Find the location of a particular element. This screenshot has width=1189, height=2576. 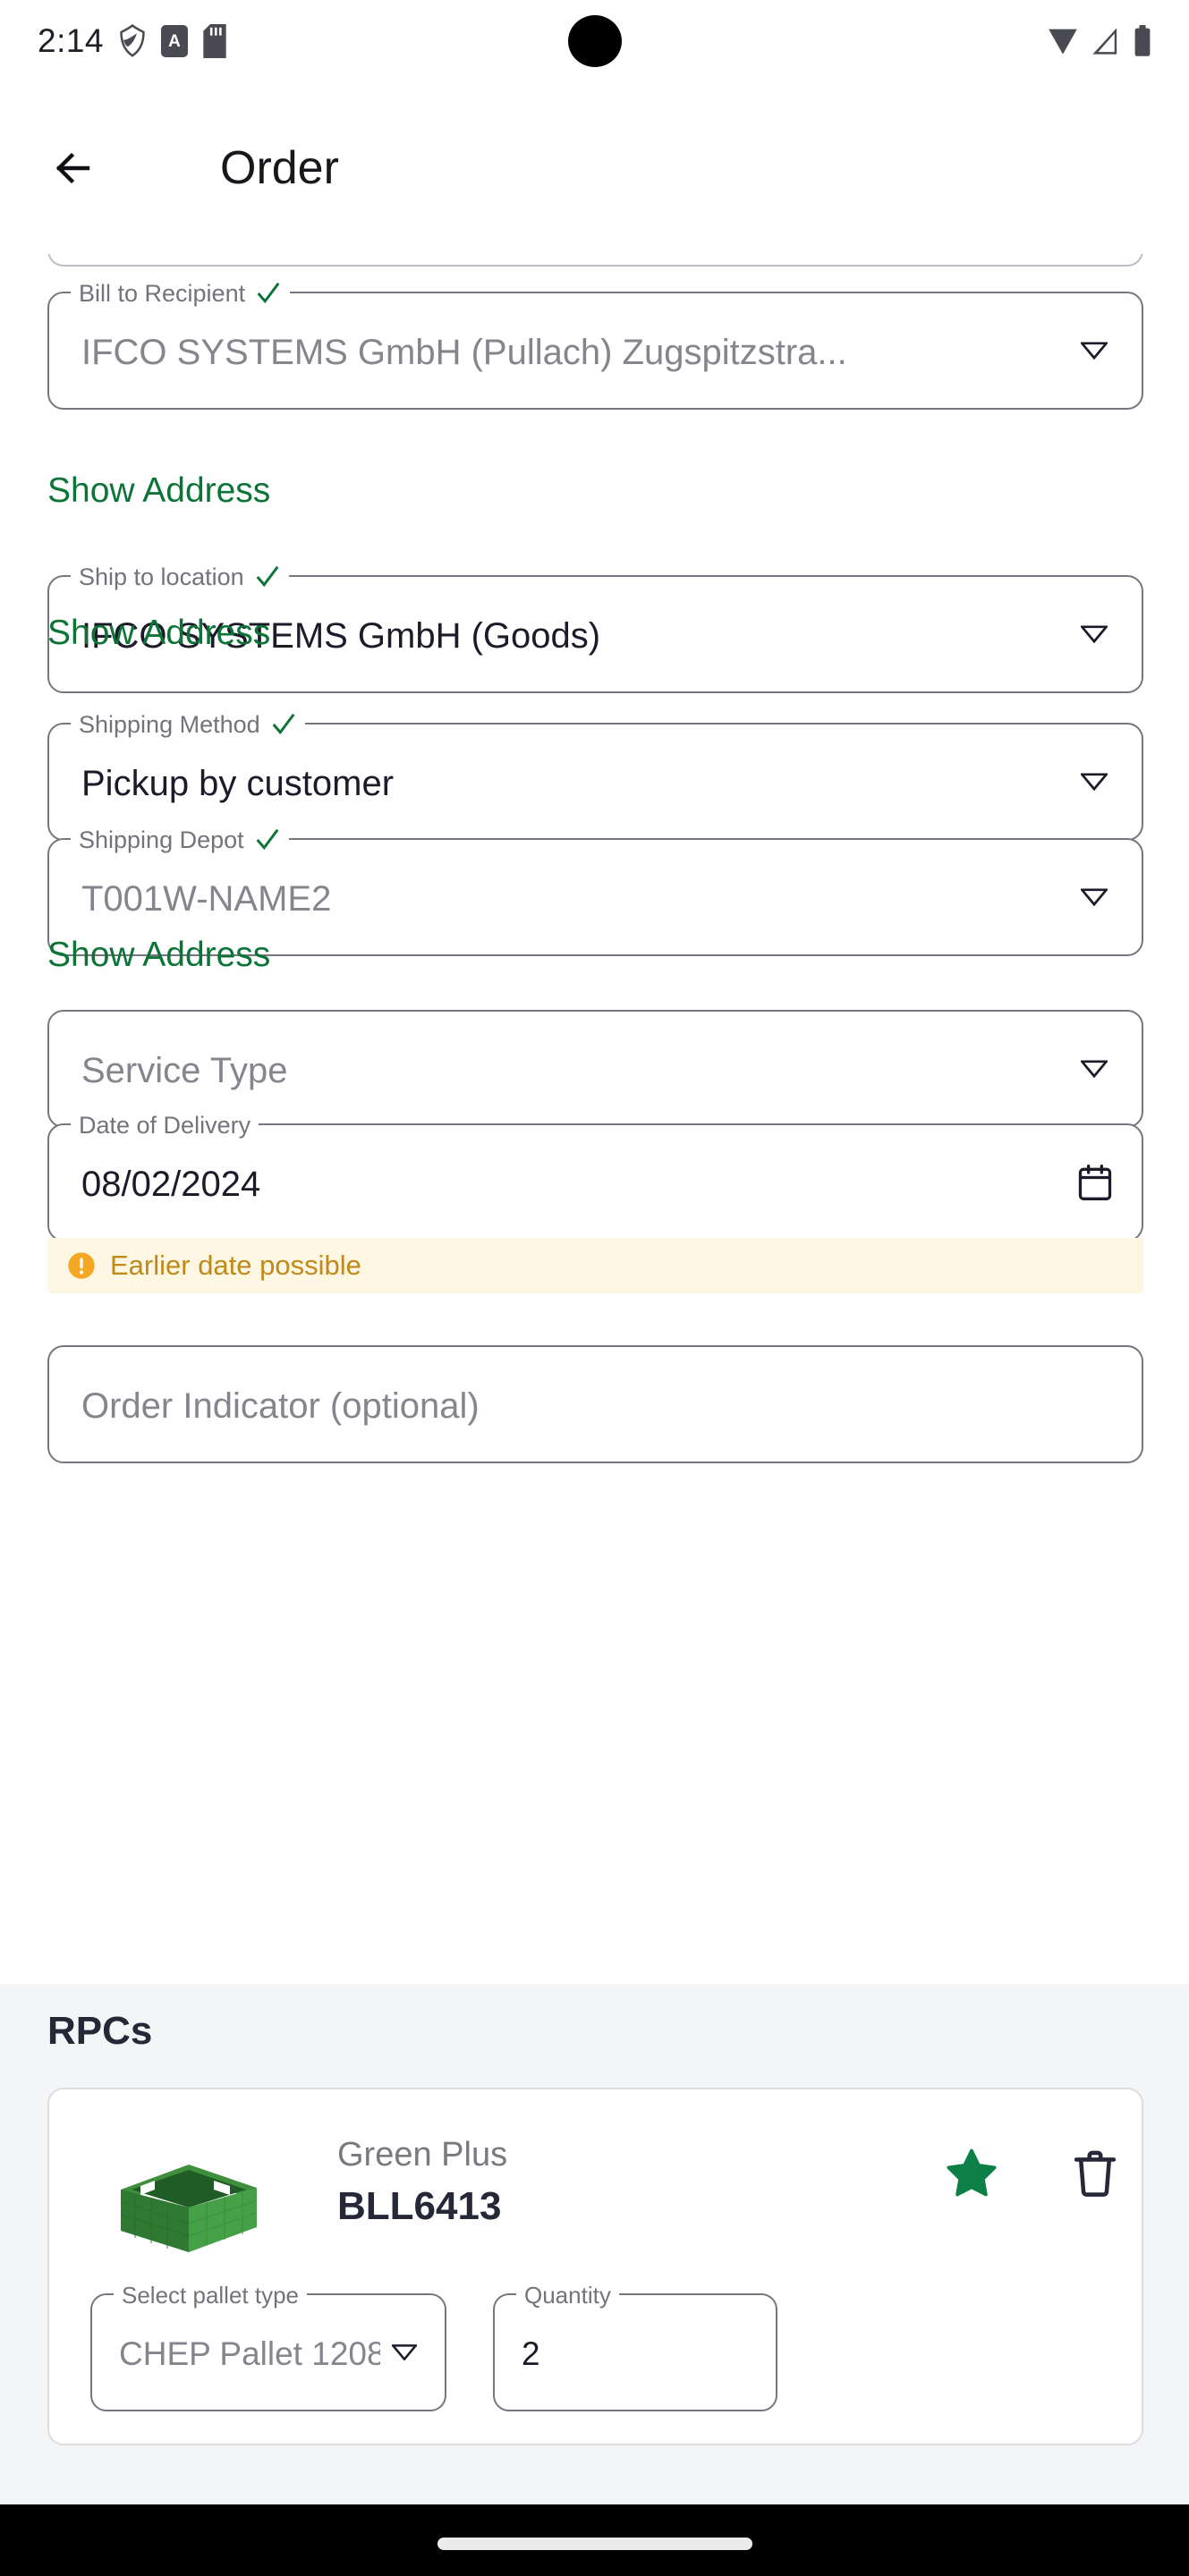

camera-cutout is located at coordinates (595, 41).